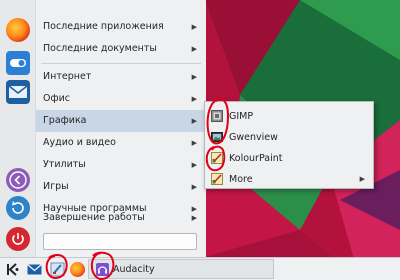 This screenshot has width=400, height=280. I want to click on menu-item-label: Офис, so click(56, 98).